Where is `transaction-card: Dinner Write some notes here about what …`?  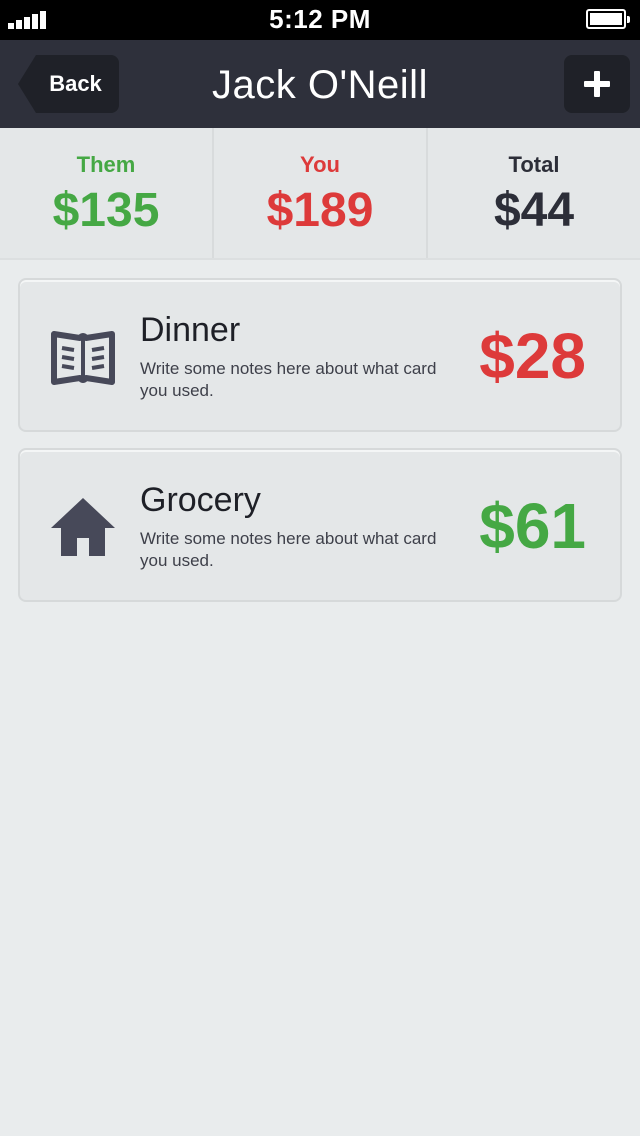 transaction-card: Dinner Write some notes here about what … is located at coordinates (320, 355).